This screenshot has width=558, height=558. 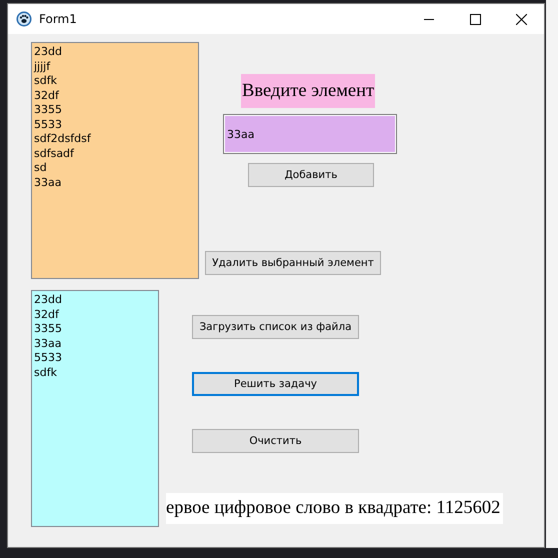 I want to click on result-label: ервое цифровое слово в квадрате: 1125602, so click(x=335, y=508).